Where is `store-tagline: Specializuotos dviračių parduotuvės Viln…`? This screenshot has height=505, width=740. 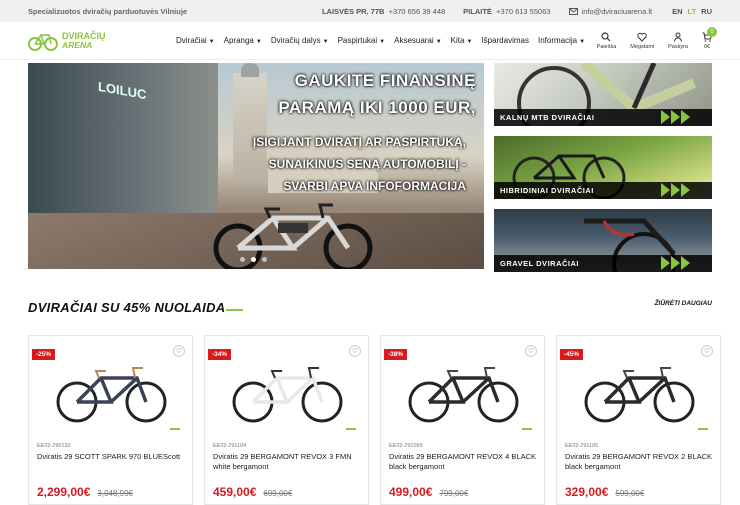 store-tagline: Specializuotos dviračių parduotuvės Viln… is located at coordinates (108, 11).